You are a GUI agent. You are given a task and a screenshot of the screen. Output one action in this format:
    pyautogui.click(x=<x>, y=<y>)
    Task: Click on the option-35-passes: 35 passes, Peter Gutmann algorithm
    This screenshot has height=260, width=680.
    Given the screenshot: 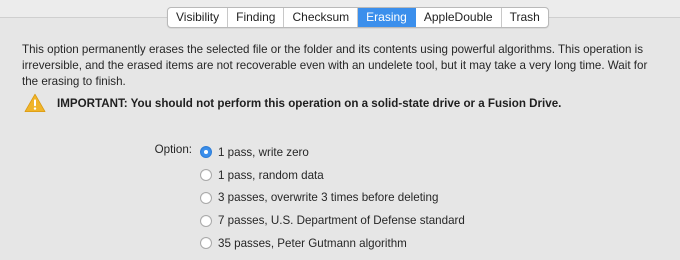 What is the action you would take?
    pyautogui.click(x=332, y=243)
    